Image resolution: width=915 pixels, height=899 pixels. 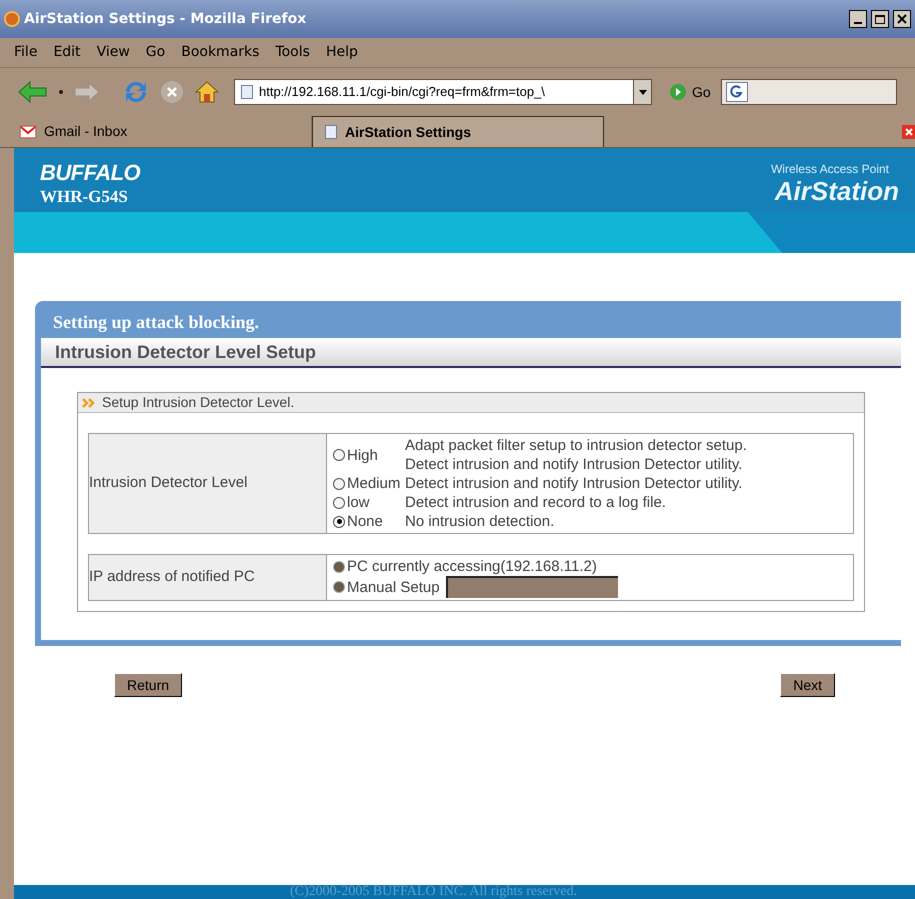 What do you see at coordinates (207, 92) in the screenshot?
I see `home-icon` at bounding box center [207, 92].